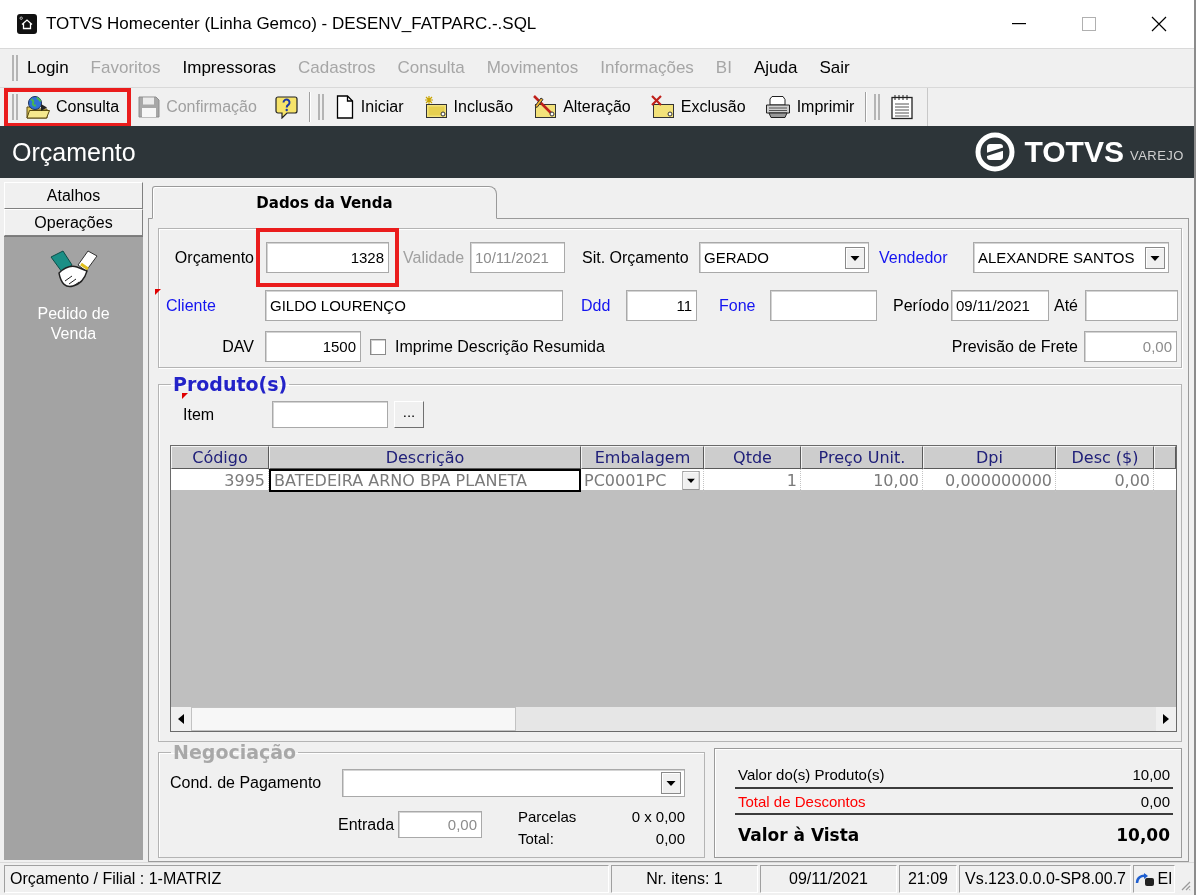 The width and height of the screenshot is (1196, 895). I want to click on input-field: 1500, so click(313, 346).